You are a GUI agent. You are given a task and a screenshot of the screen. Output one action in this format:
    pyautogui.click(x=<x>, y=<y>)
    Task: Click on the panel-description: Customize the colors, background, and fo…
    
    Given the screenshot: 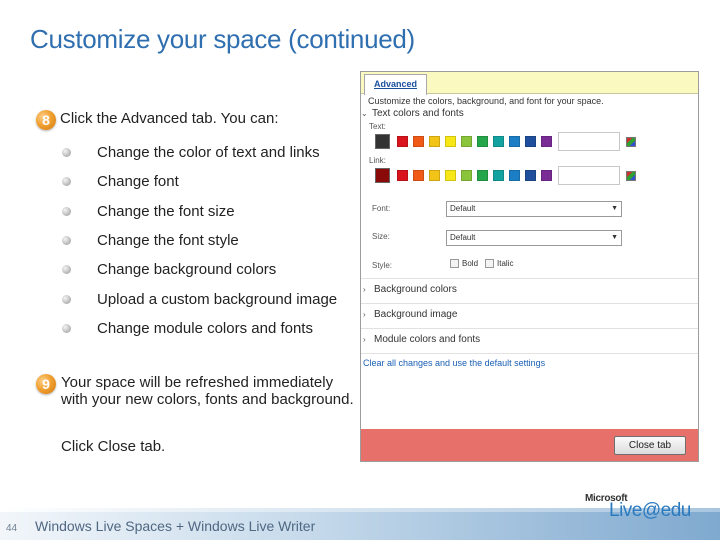 What is the action you would take?
    pyautogui.click(x=486, y=101)
    